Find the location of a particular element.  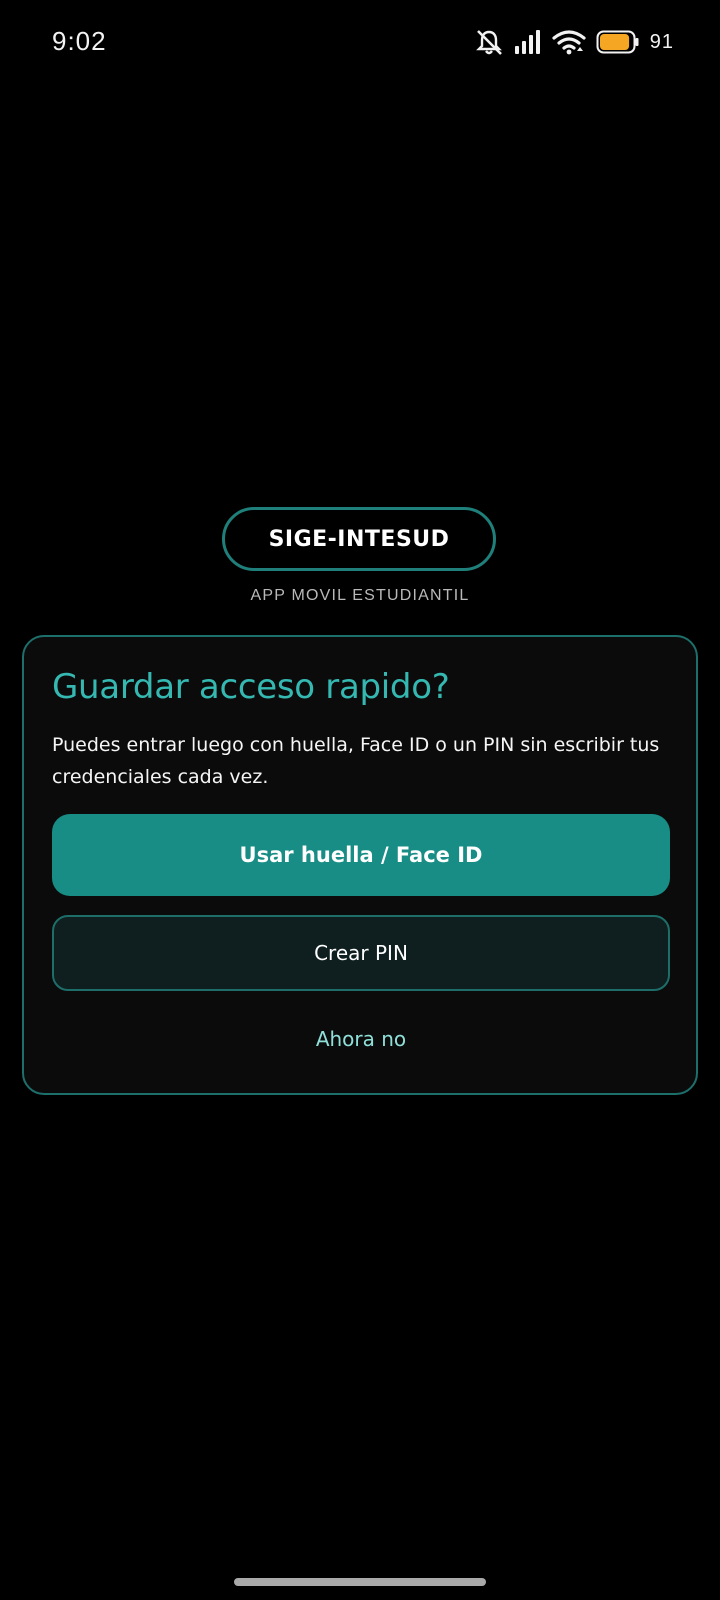

brand-subtitle: APP MOVIL ESTUDIANTIL is located at coordinates (360, 595).